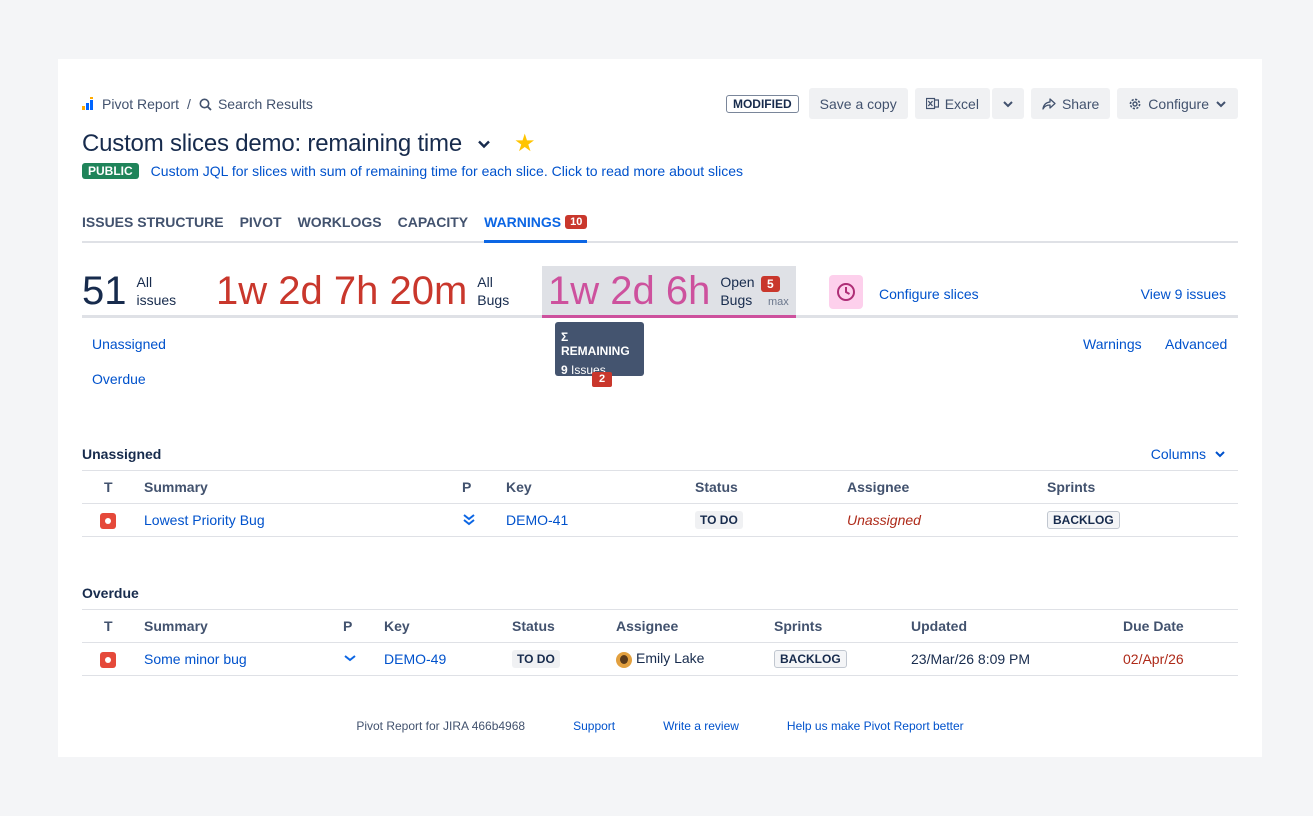 The image size is (1313, 816). I want to click on assignee-value: Unassigned, so click(884, 520).